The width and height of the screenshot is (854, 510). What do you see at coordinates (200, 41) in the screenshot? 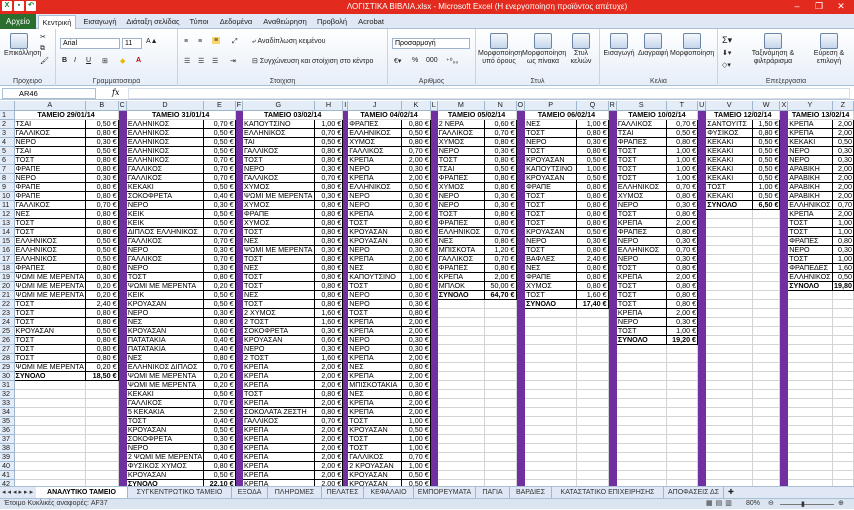
I see `align-middle-icon: ≡` at bounding box center [200, 41].